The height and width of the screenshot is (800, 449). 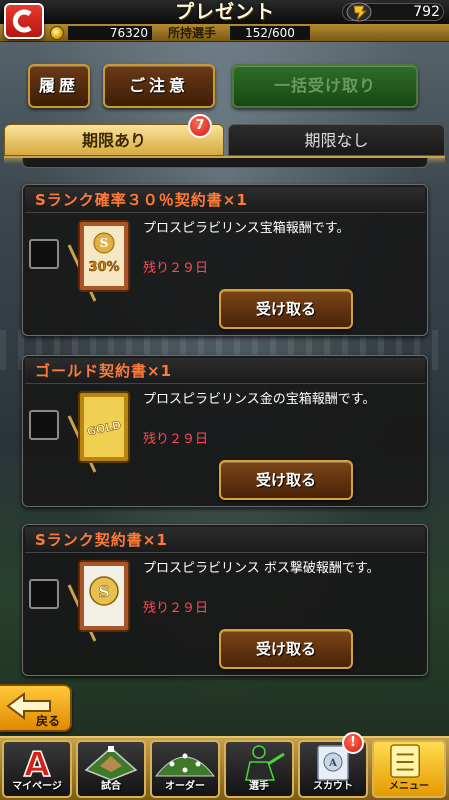 What do you see at coordinates (246, 228) in the screenshot?
I see `item-description: プロスピラビリンス宝箱報酬です。` at bounding box center [246, 228].